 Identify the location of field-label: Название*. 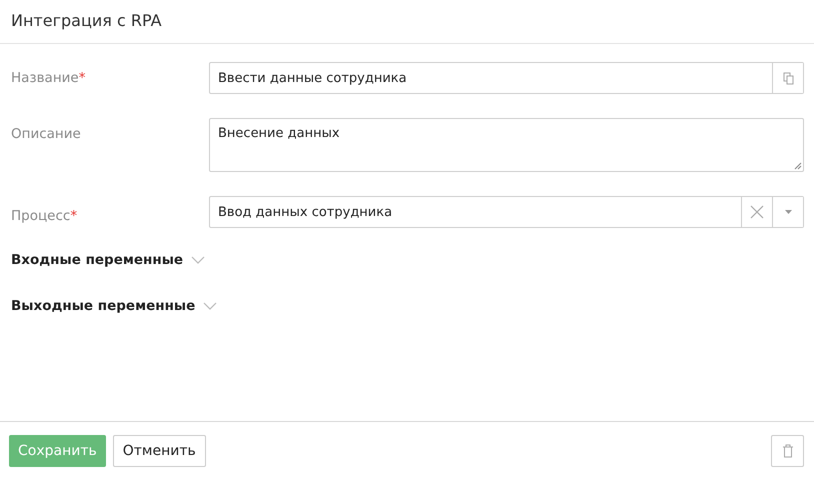
(48, 78).